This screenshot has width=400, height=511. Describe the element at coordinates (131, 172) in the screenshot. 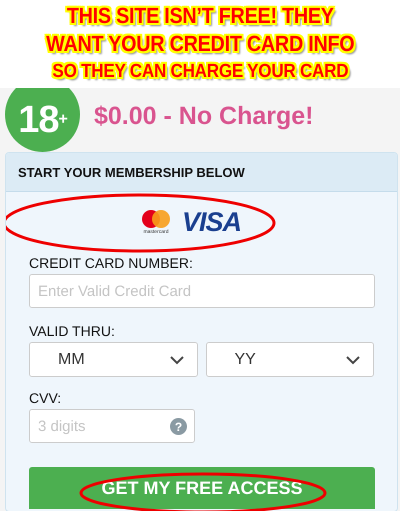

I see `panel-title: START YOUR MEMBERSHIP BELOW` at that location.